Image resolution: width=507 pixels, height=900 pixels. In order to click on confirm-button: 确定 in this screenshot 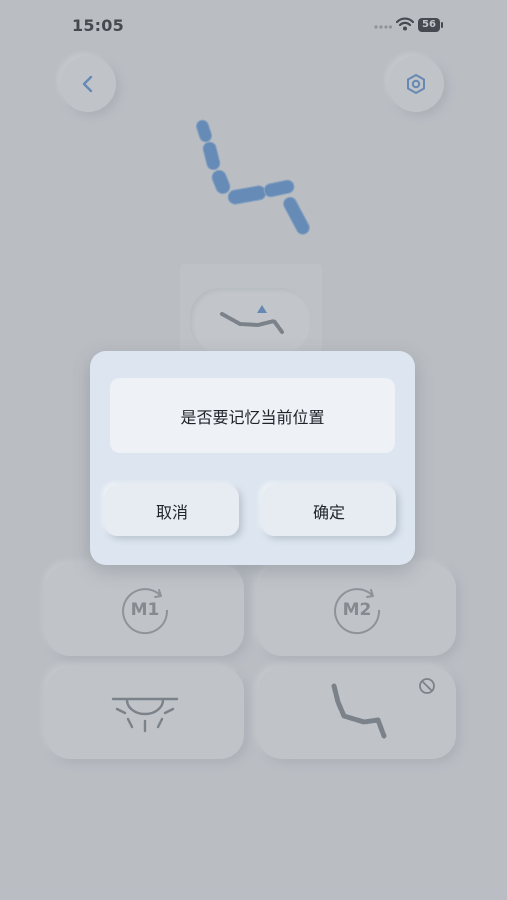, I will do `click(329, 510)`.